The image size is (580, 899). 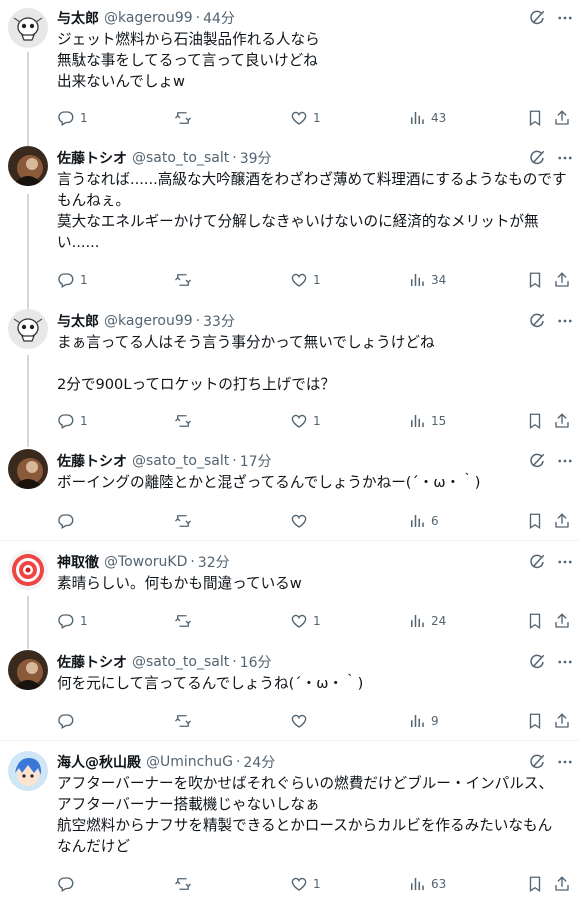 What do you see at coordinates (145, 562) in the screenshot?
I see `user-handle: @ToworuKD` at bounding box center [145, 562].